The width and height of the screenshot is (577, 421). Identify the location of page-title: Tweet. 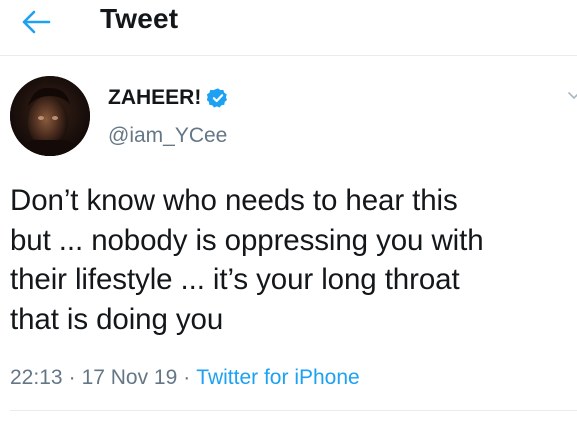
(139, 18).